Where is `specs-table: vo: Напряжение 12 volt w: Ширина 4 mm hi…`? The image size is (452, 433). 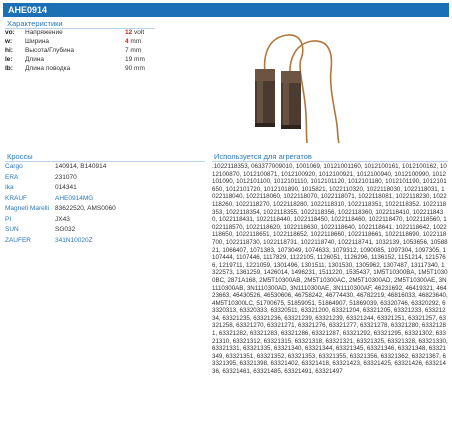 specs-table: vo: Напряжение 12 volt w: Ширина 4 mm hi… is located at coordinates (80, 50).